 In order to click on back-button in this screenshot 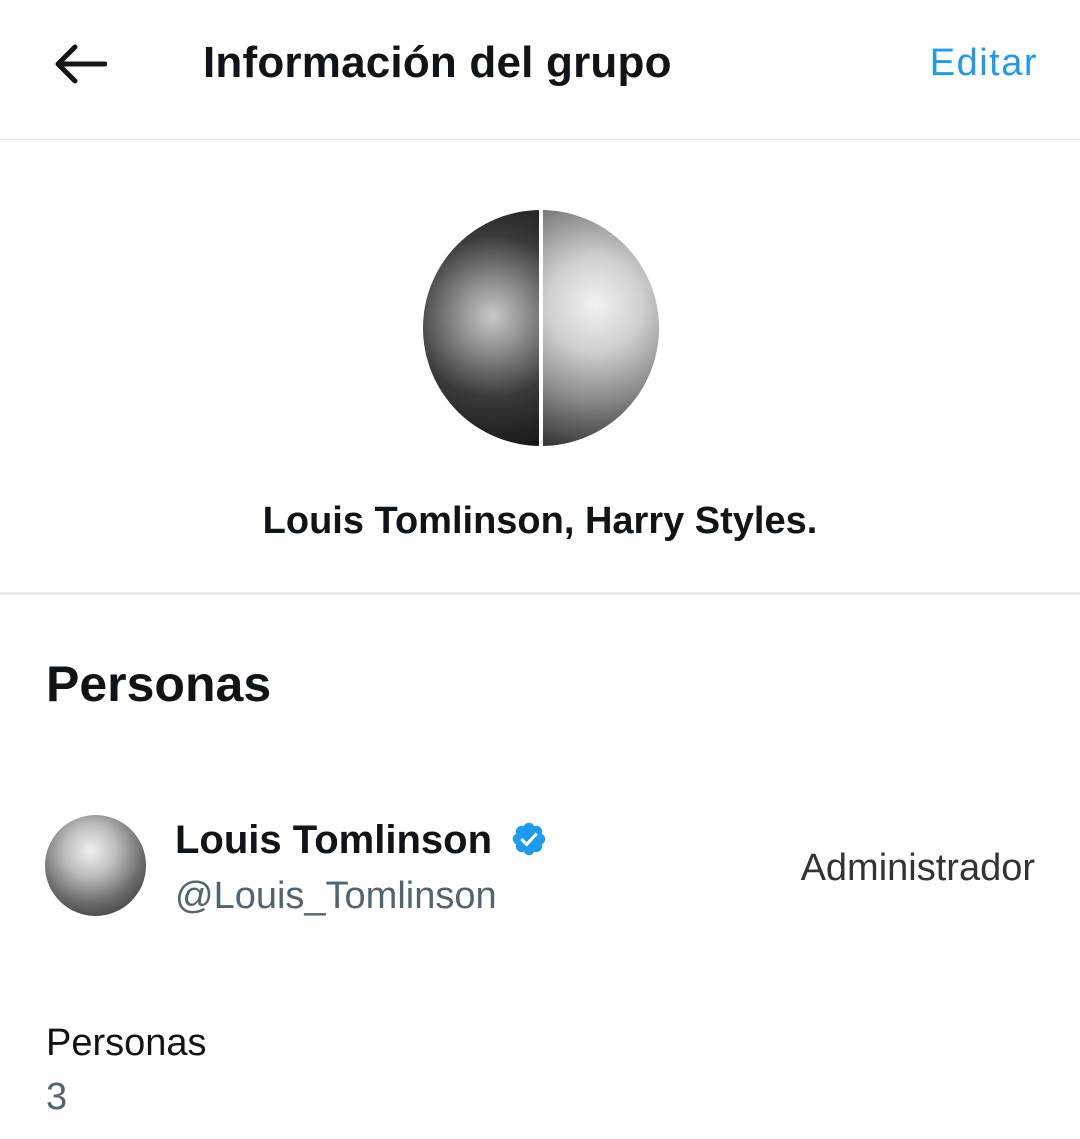, I will do `click(80, 63)`.